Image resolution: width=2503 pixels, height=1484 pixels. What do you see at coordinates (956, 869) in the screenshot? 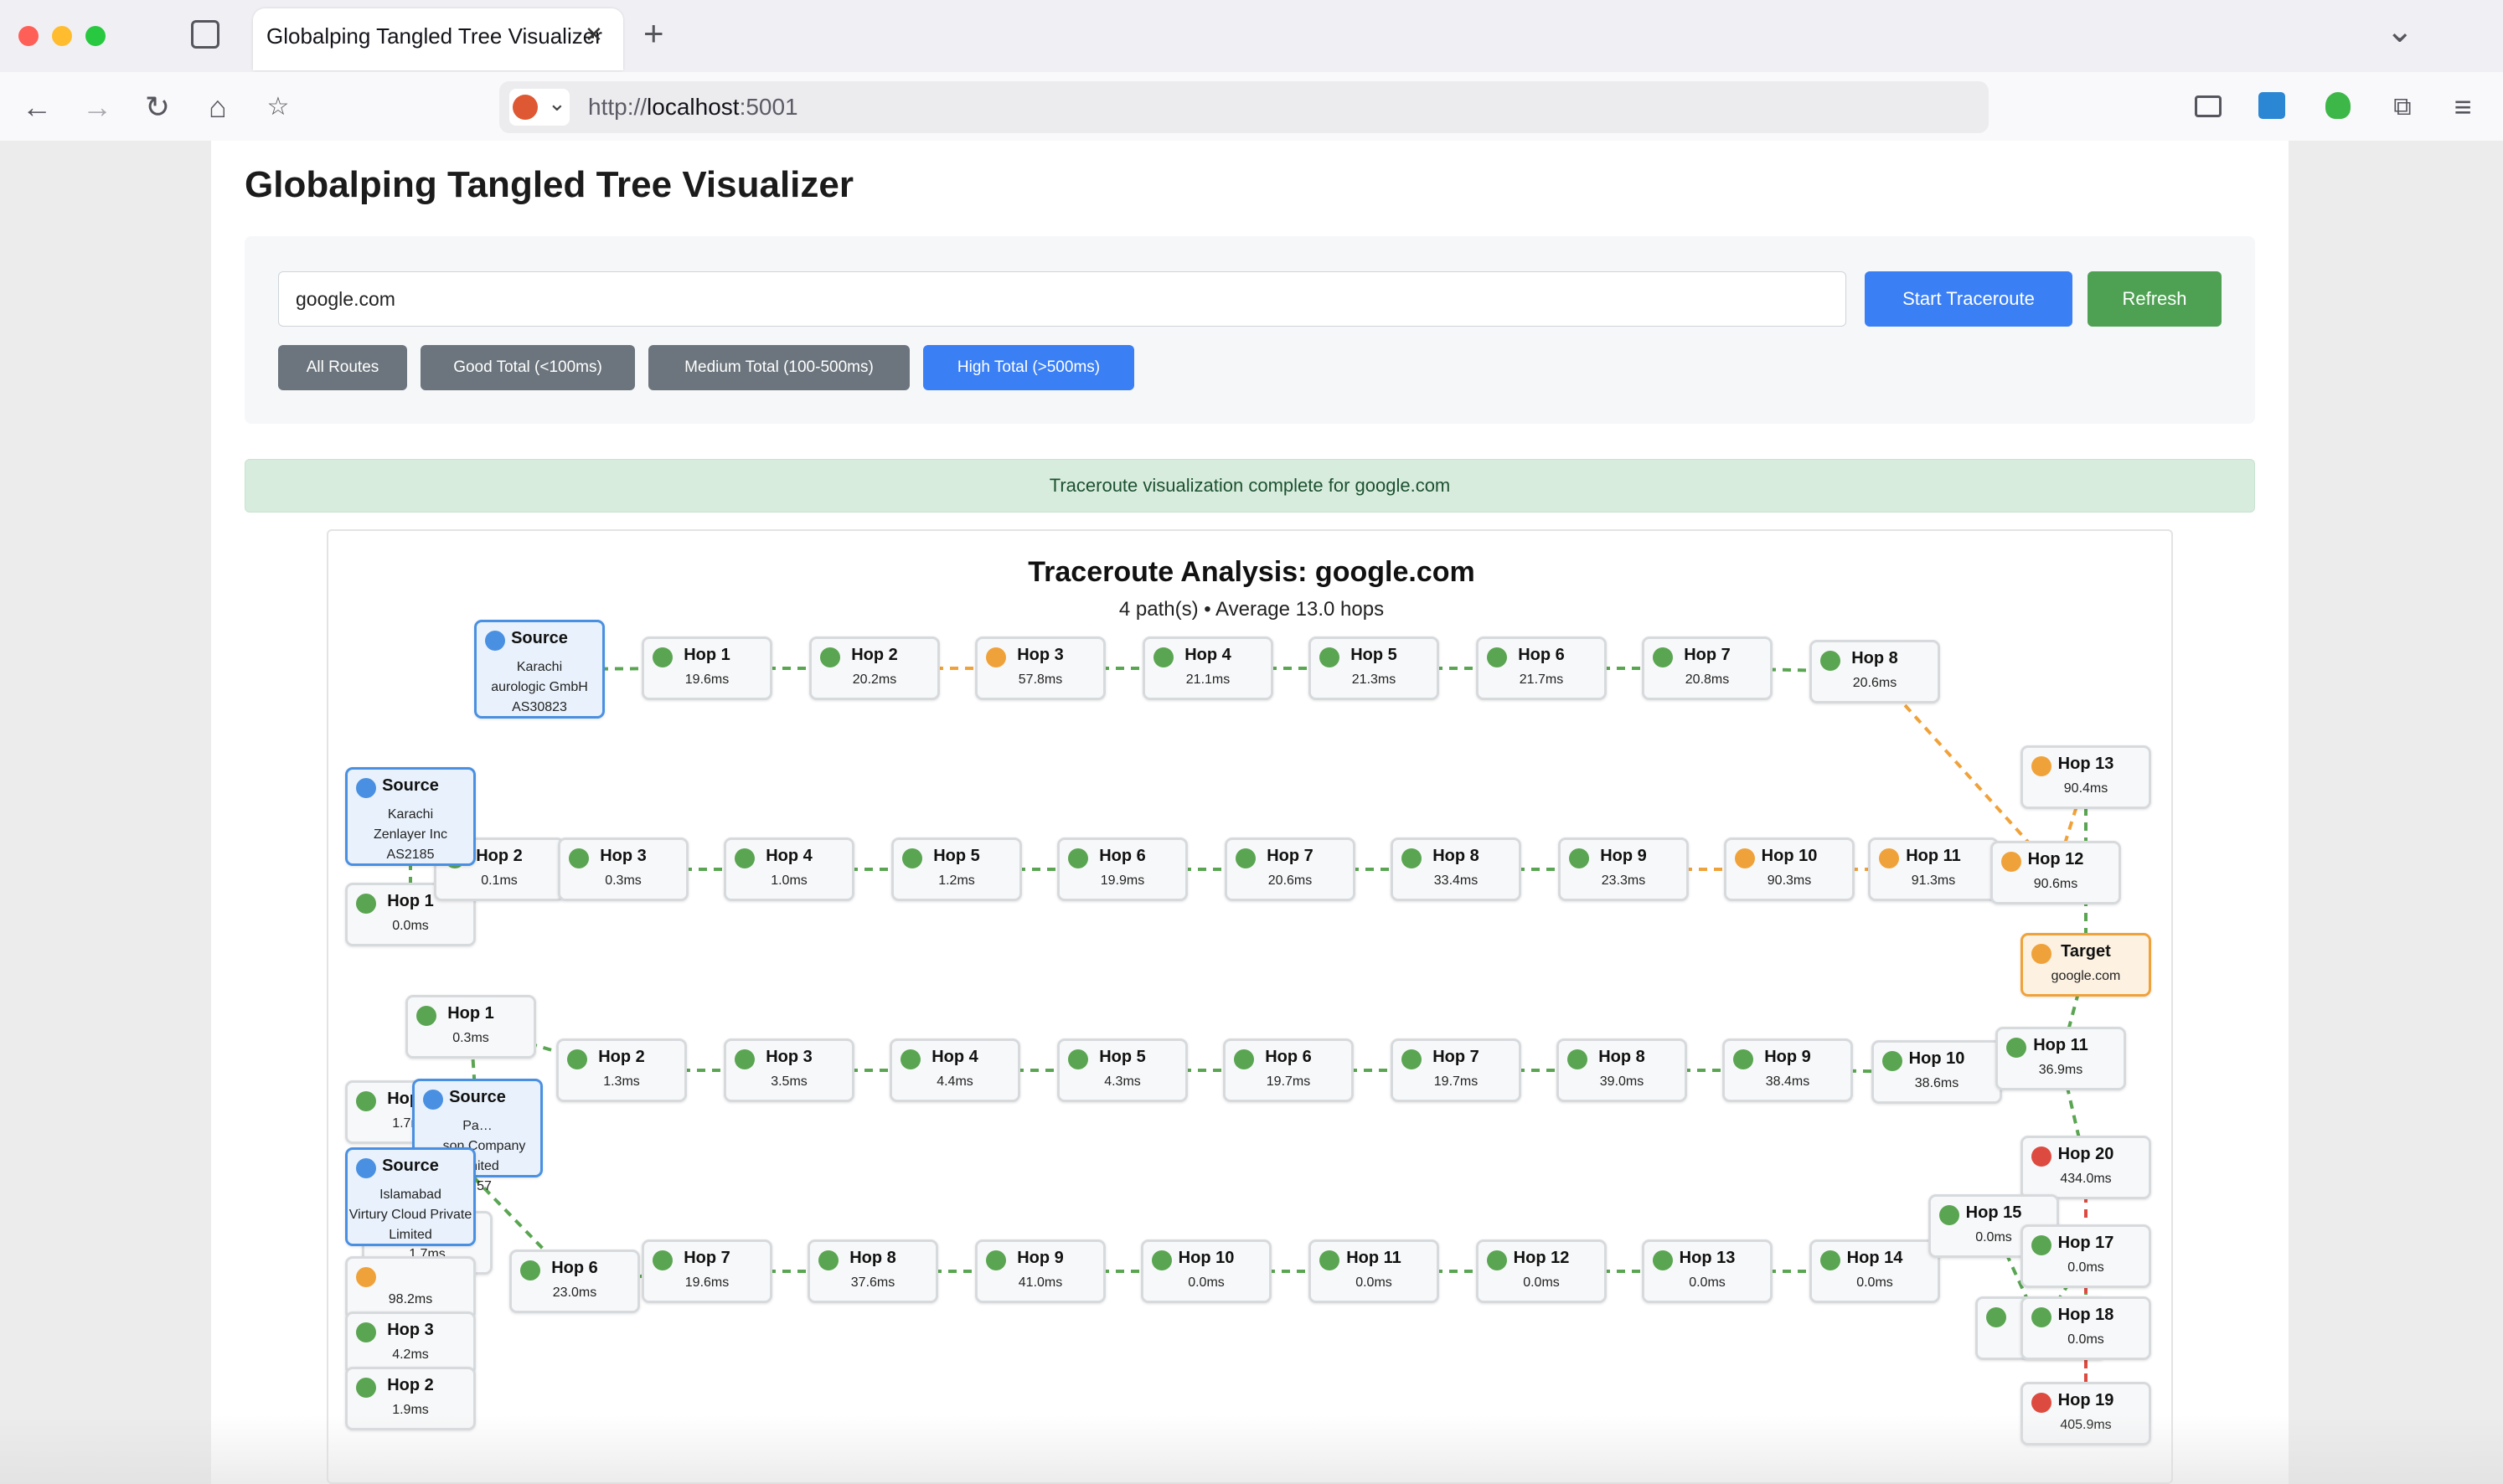
I see `hop-node: Hop 5 1.2ms` at bounding box center [956, 869].